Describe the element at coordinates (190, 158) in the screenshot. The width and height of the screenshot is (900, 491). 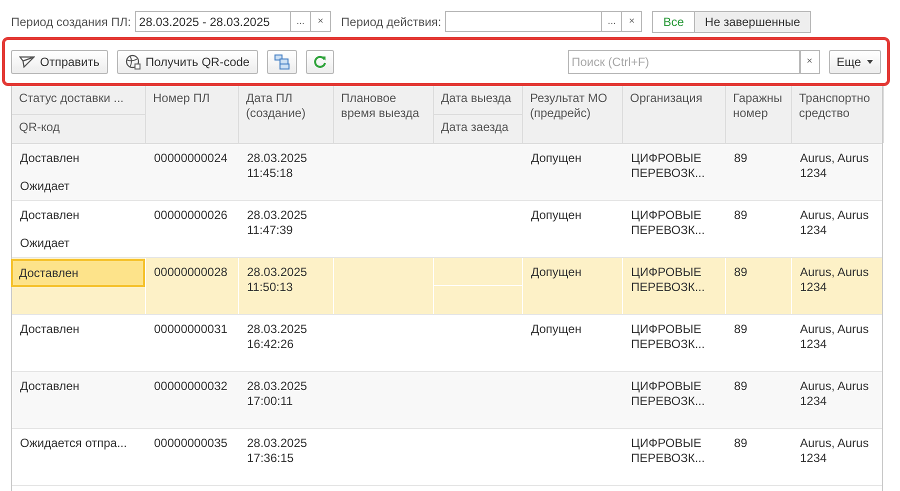
I see `table-cell-text: 00000000024` at that location.